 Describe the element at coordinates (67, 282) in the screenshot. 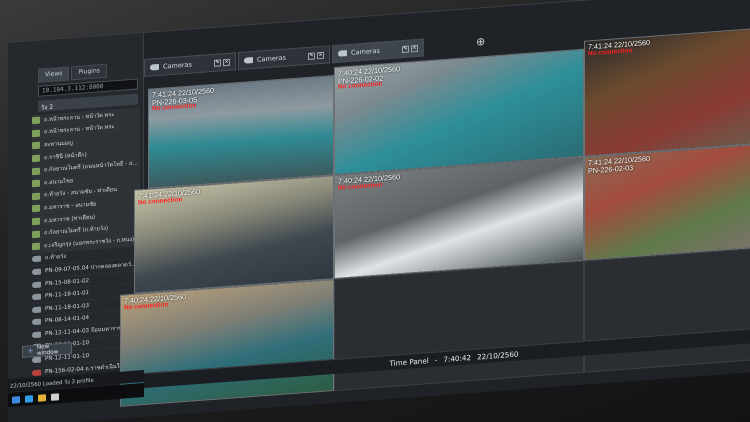

I see `tree-item-label: PN-15-08-01-02` at that location.